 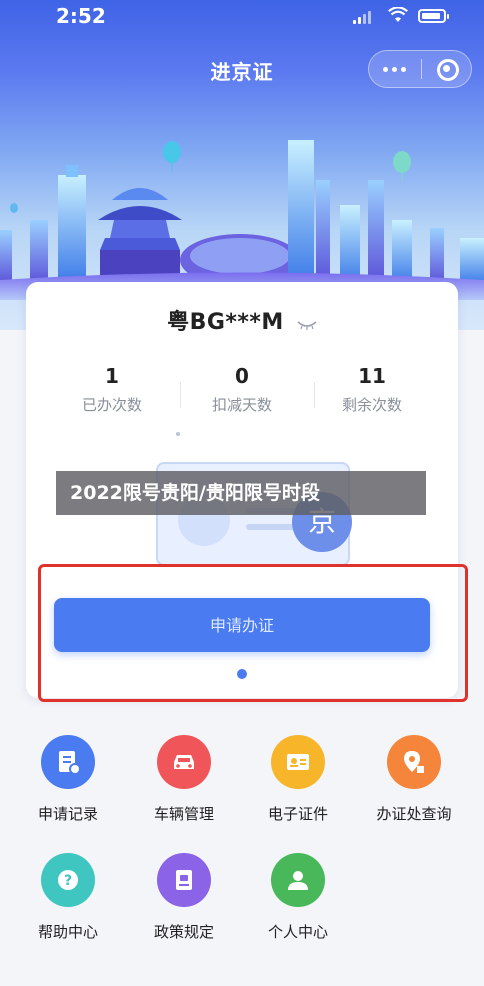 I want to click on mini-program-capsule, so click(x=420, y=69).